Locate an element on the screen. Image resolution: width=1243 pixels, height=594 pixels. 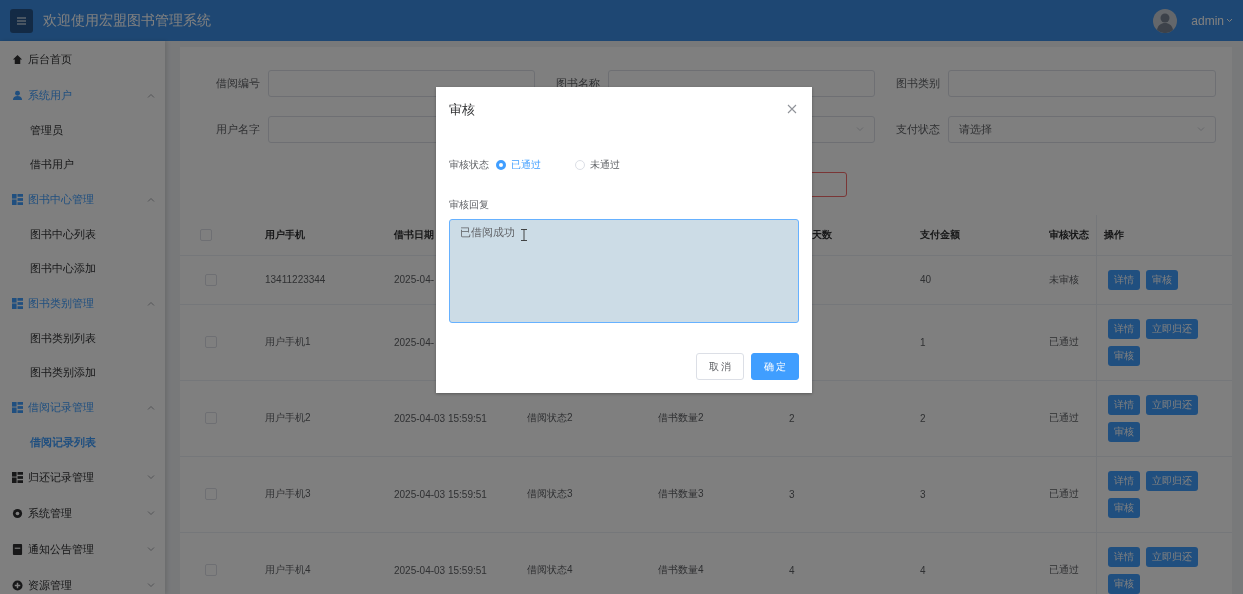
radio-option: 未通过 is located at coordinates (597, 165).